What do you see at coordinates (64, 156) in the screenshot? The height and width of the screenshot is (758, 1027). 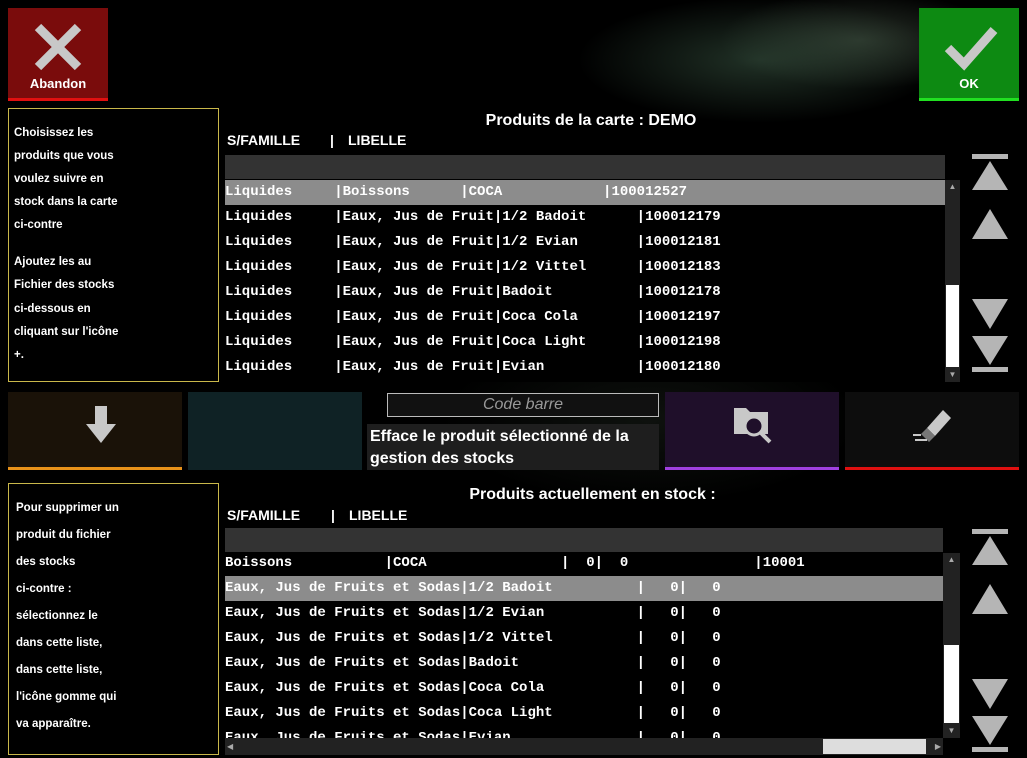 I see `info-line: produits que vous` at bounding box center [64, 156].